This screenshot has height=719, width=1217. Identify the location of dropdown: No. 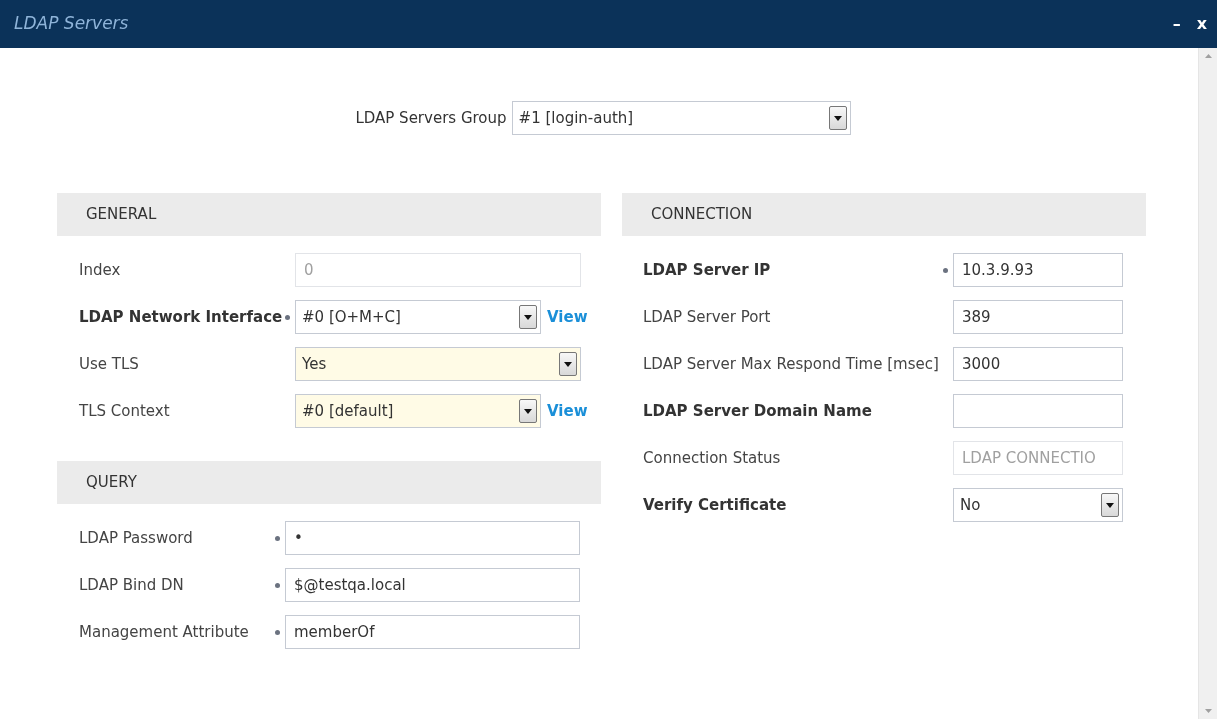
(1038, 505).